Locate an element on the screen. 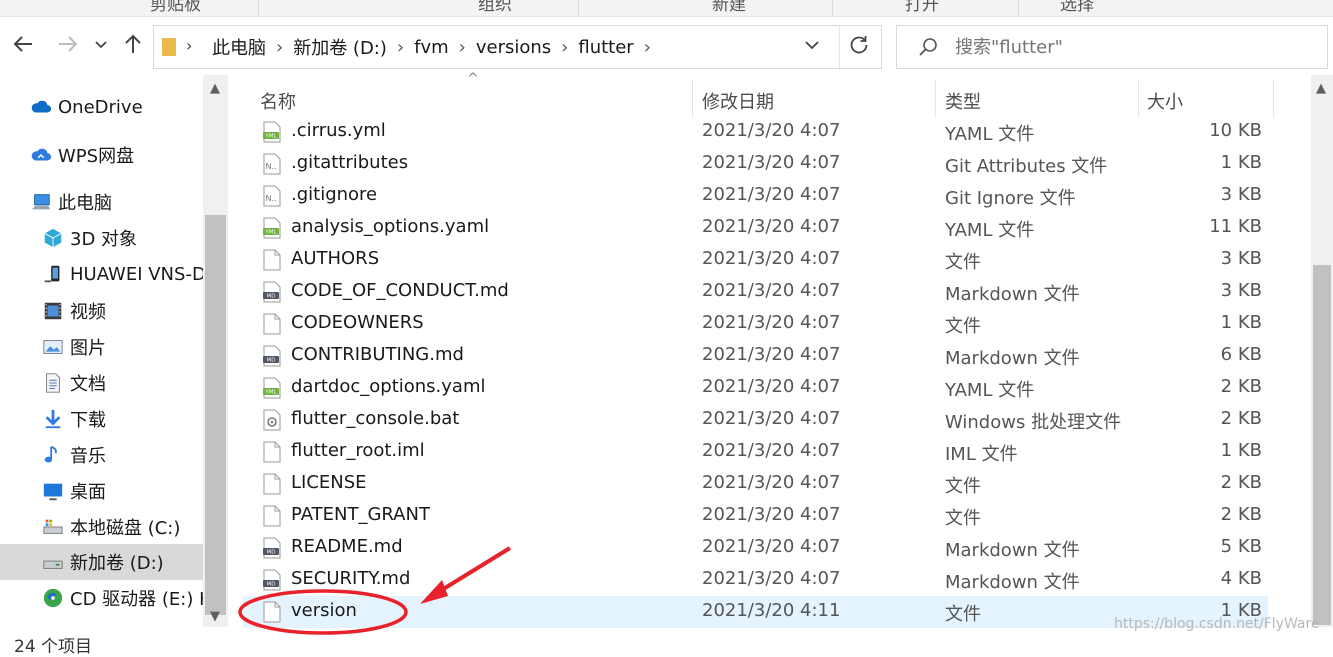 Image resolution: width=1333 pixels, height=657 pixels. column-header-type: 类型 is located at coordinates (963, 101).